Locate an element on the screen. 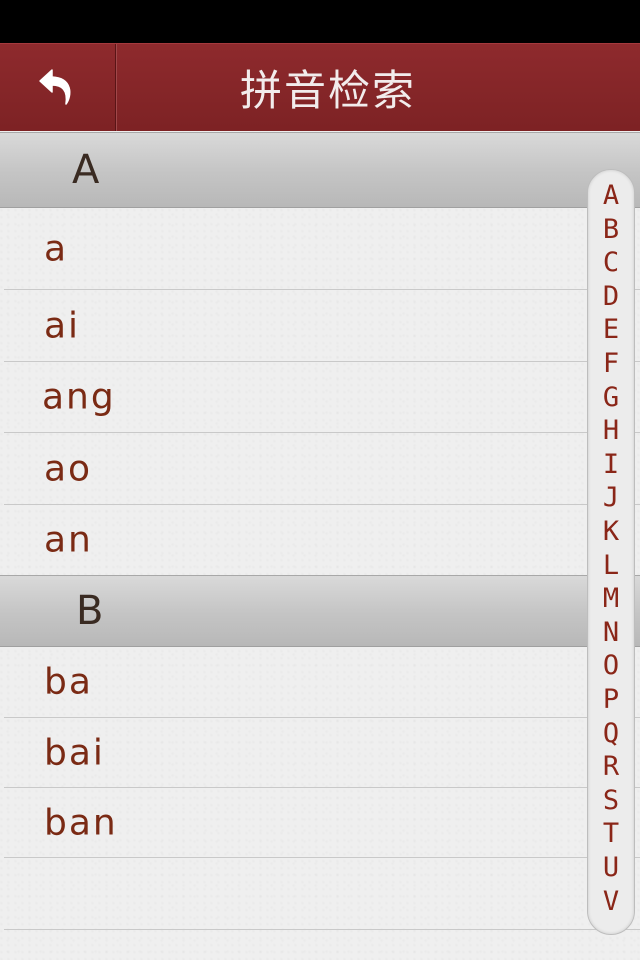 This screenshot has width=640, height=960. index-letter-s: S is located at coordinates (611, 800).